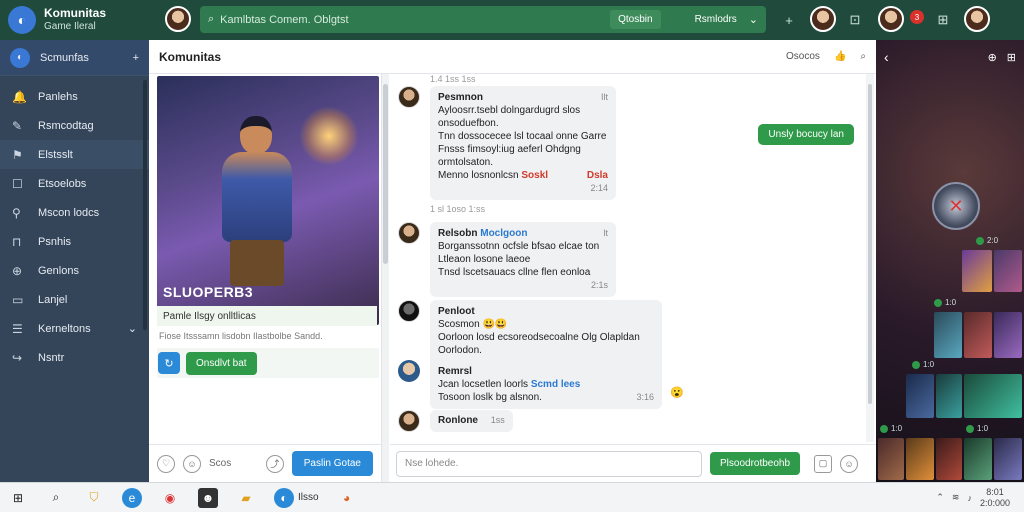  Describe the element at coordinates (534, 175) in the screenshot. I see `highlight-text: Soskl` at that location.